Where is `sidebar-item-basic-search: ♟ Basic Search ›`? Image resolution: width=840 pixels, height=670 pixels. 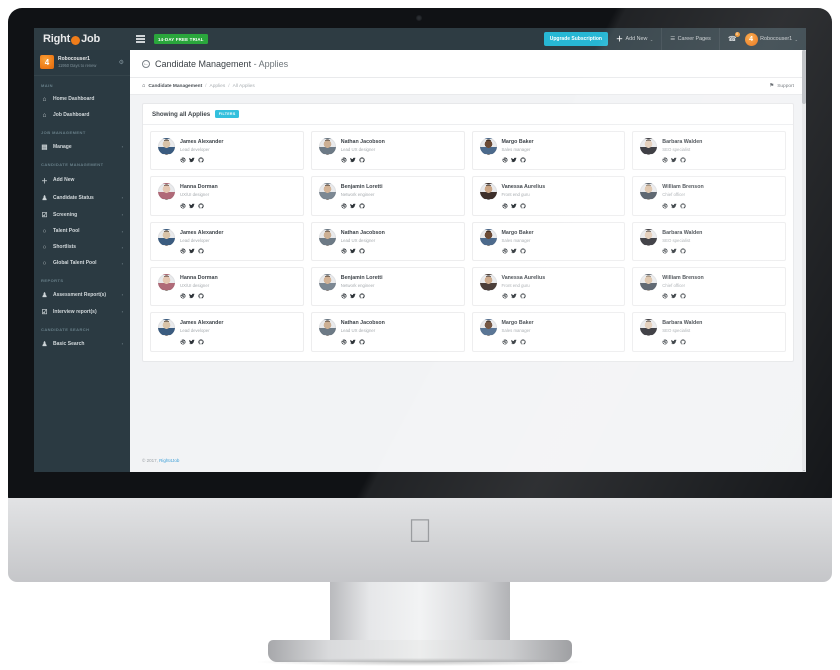 sidebar-item-basic-search: ♟ Basic Search › is located at coordinates (82, 343).